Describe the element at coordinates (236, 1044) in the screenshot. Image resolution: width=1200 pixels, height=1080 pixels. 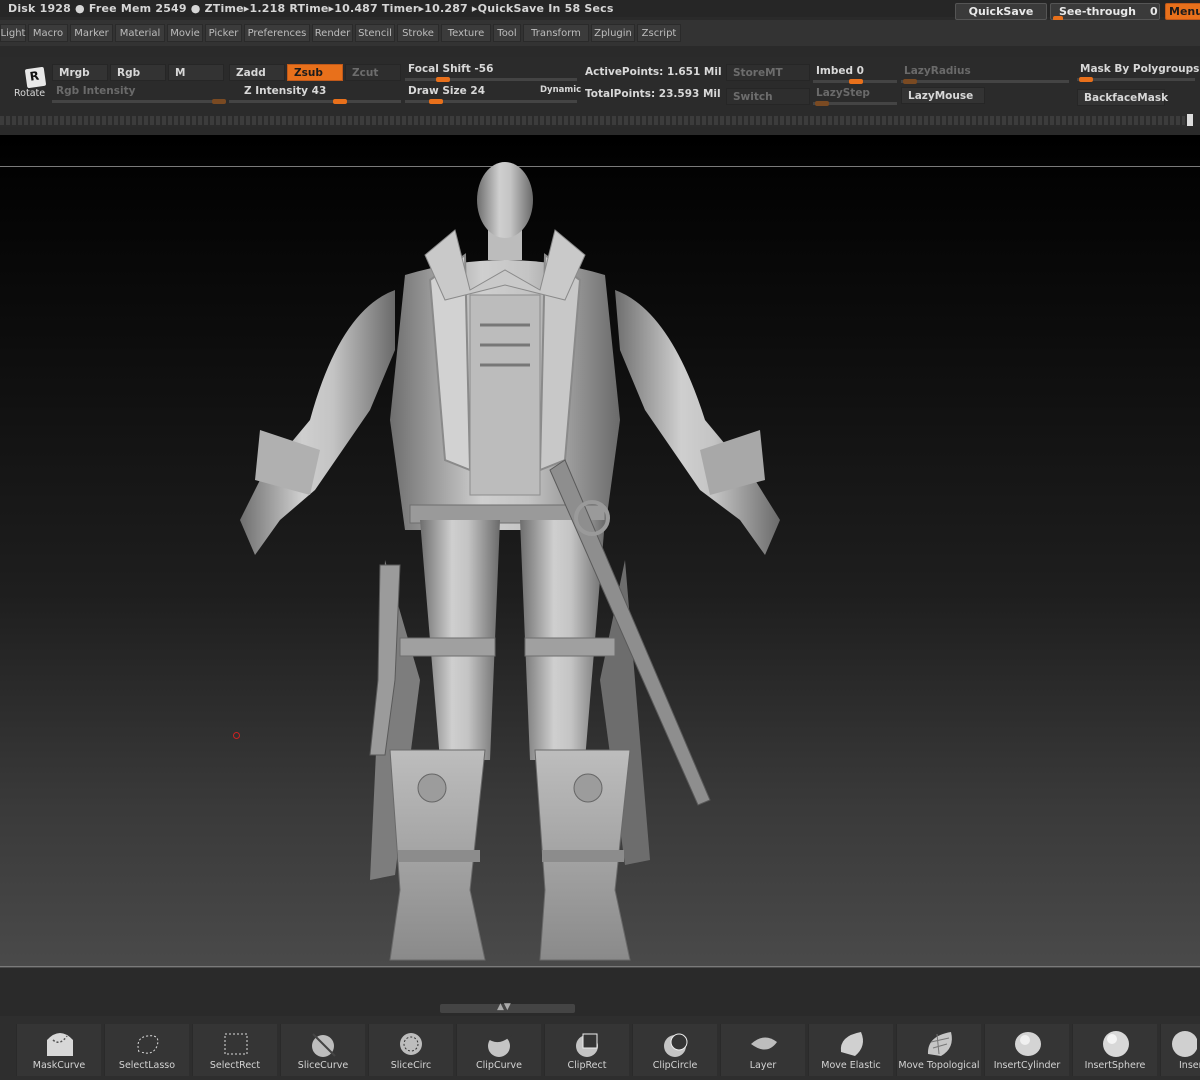
I see `select-rect-icon` at that location.